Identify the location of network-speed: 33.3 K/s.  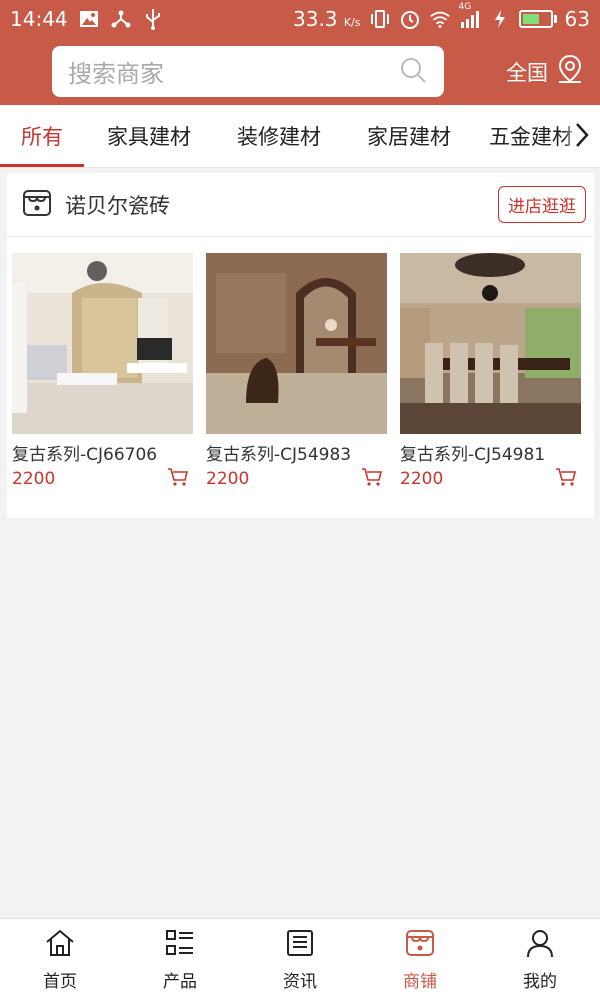
(327, 19).